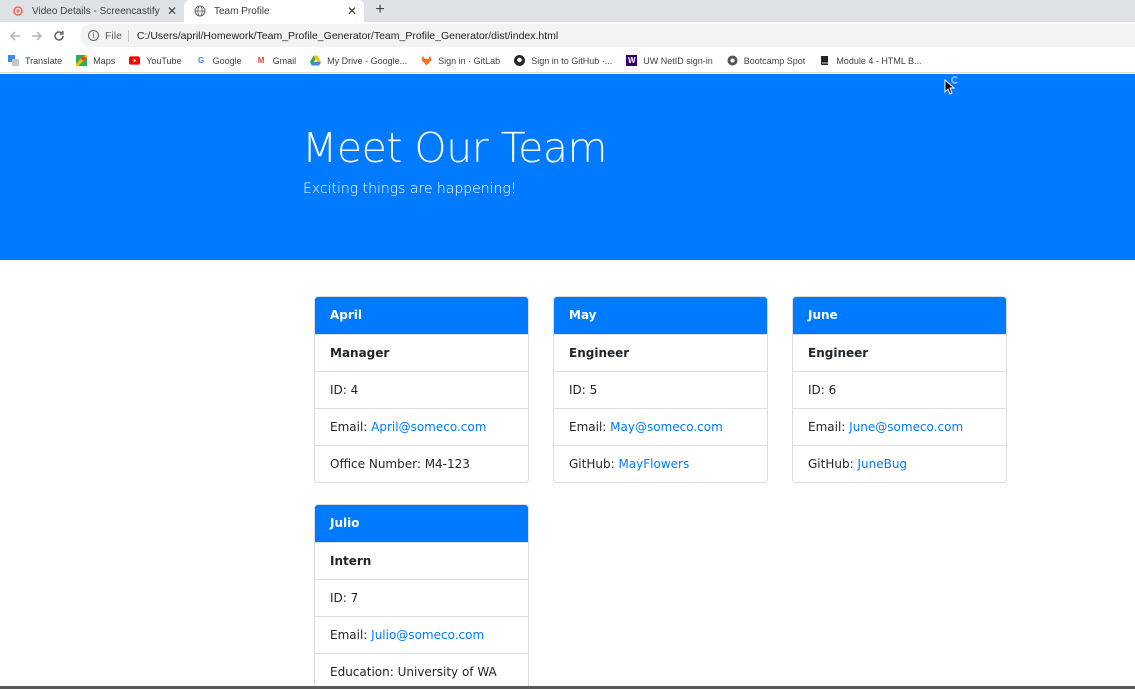  What do you see at coordinates (164, 60) in the screenshot?
I see `bookmark-label: YouTube` at bounding box center [164, 60].